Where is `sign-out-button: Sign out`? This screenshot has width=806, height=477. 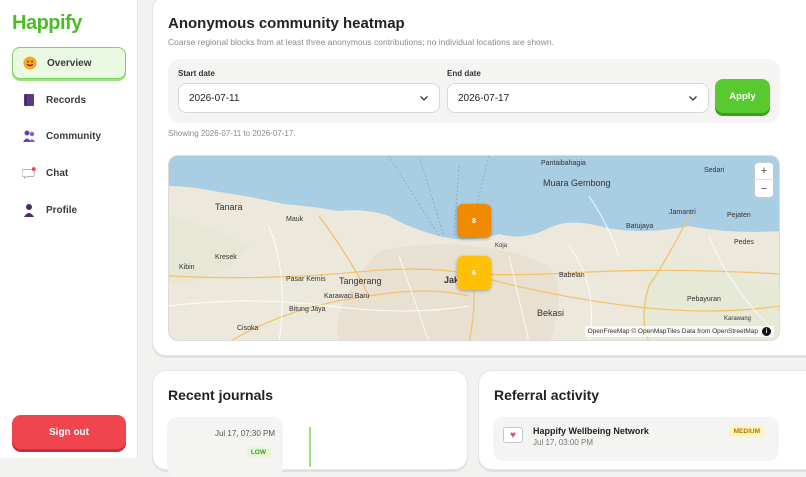
sign-out-button: Sign out is located at coordinates (69, 432).